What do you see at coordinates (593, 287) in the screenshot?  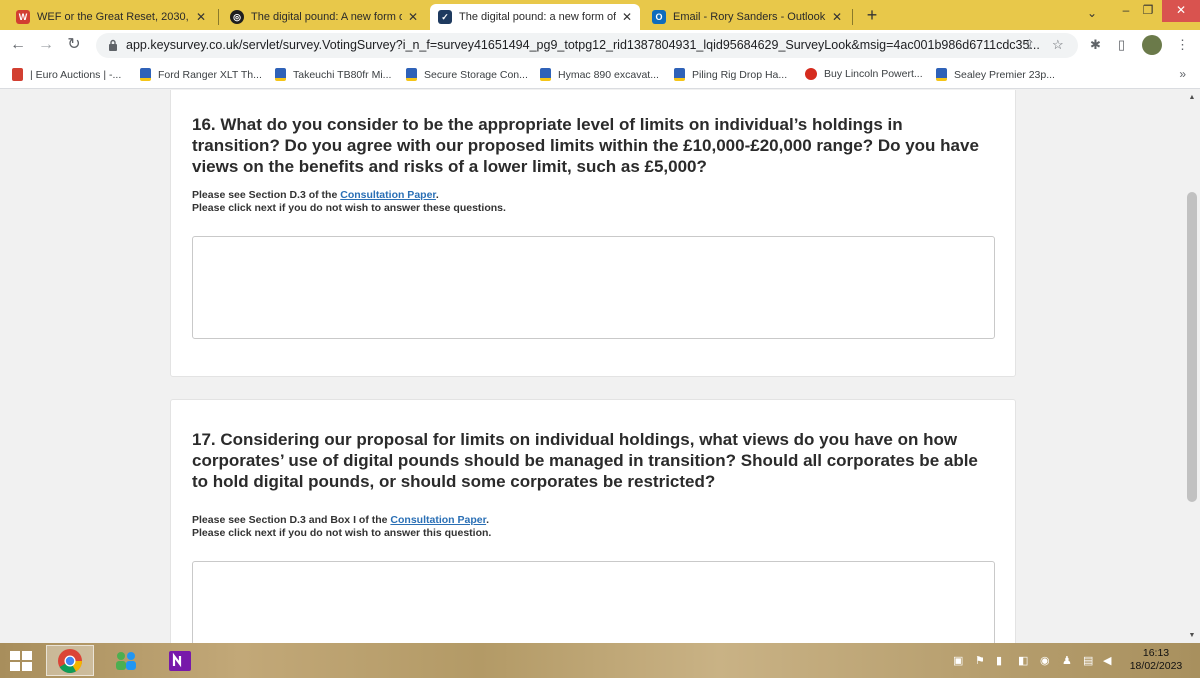 I see `question-16-answer` at bounding box center [593, 287].